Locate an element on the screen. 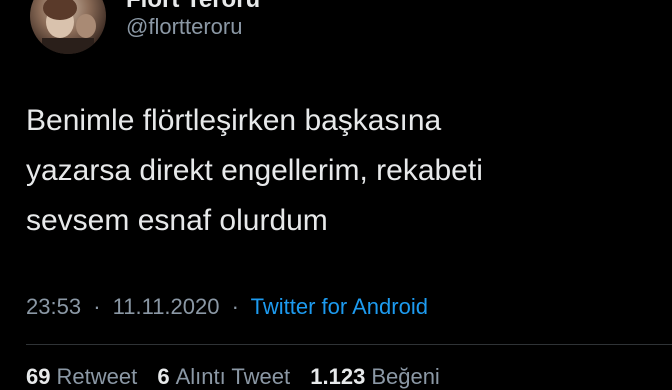  tweet-date: 11.11.2020 is located at coordinates (166, 306).